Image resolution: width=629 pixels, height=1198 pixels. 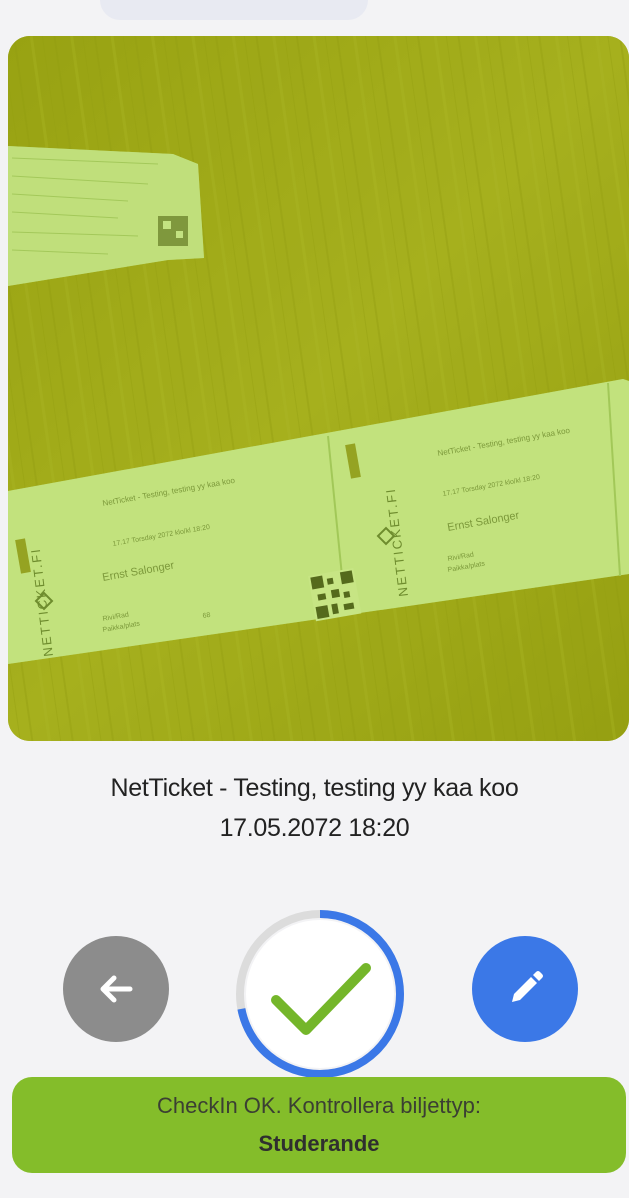 What do you see at coordinates (234, 10) in the screenshot?
I see `top-bar-pill` at bounding box center [234, 10].